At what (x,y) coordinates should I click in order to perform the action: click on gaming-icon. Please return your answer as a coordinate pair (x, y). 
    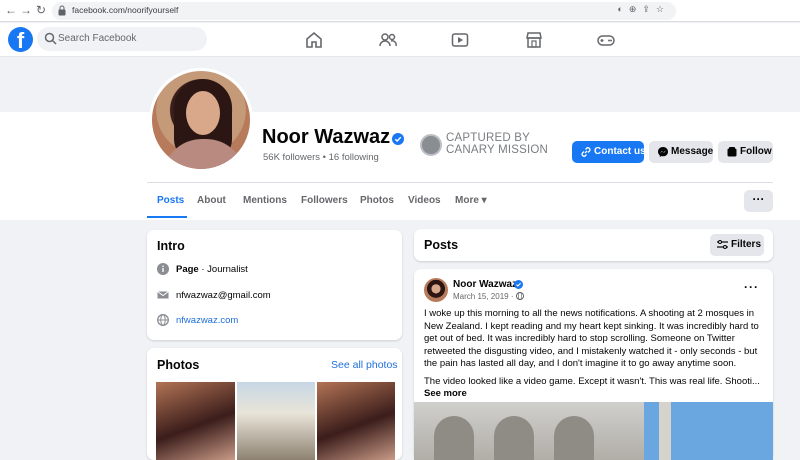
    Looking at the image, I should click on (606, 40).